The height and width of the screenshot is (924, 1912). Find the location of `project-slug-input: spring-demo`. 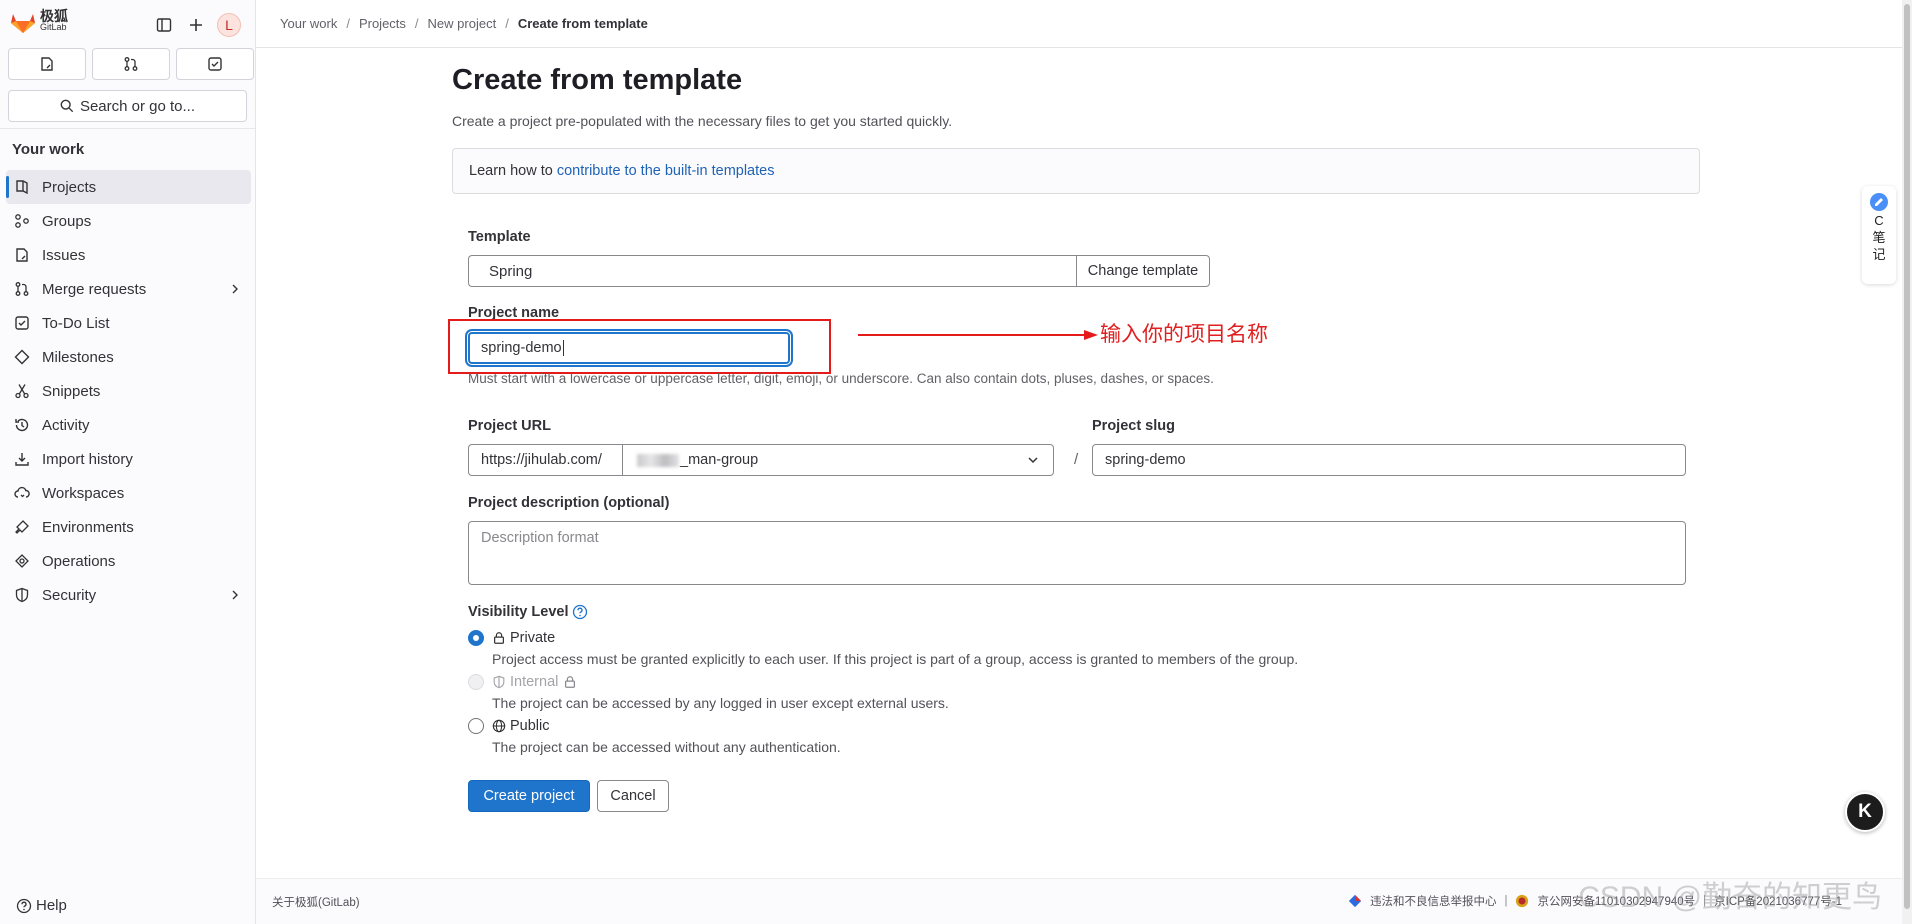

project-slug-input: spring-demo is located at coordinates (1389, 460).